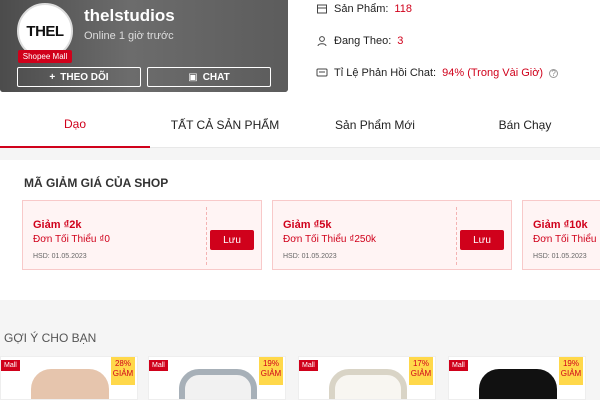 This screenshot has width=600, height=400. I want to click on following-stat: Đang Theo: 3, so click(359, 41).